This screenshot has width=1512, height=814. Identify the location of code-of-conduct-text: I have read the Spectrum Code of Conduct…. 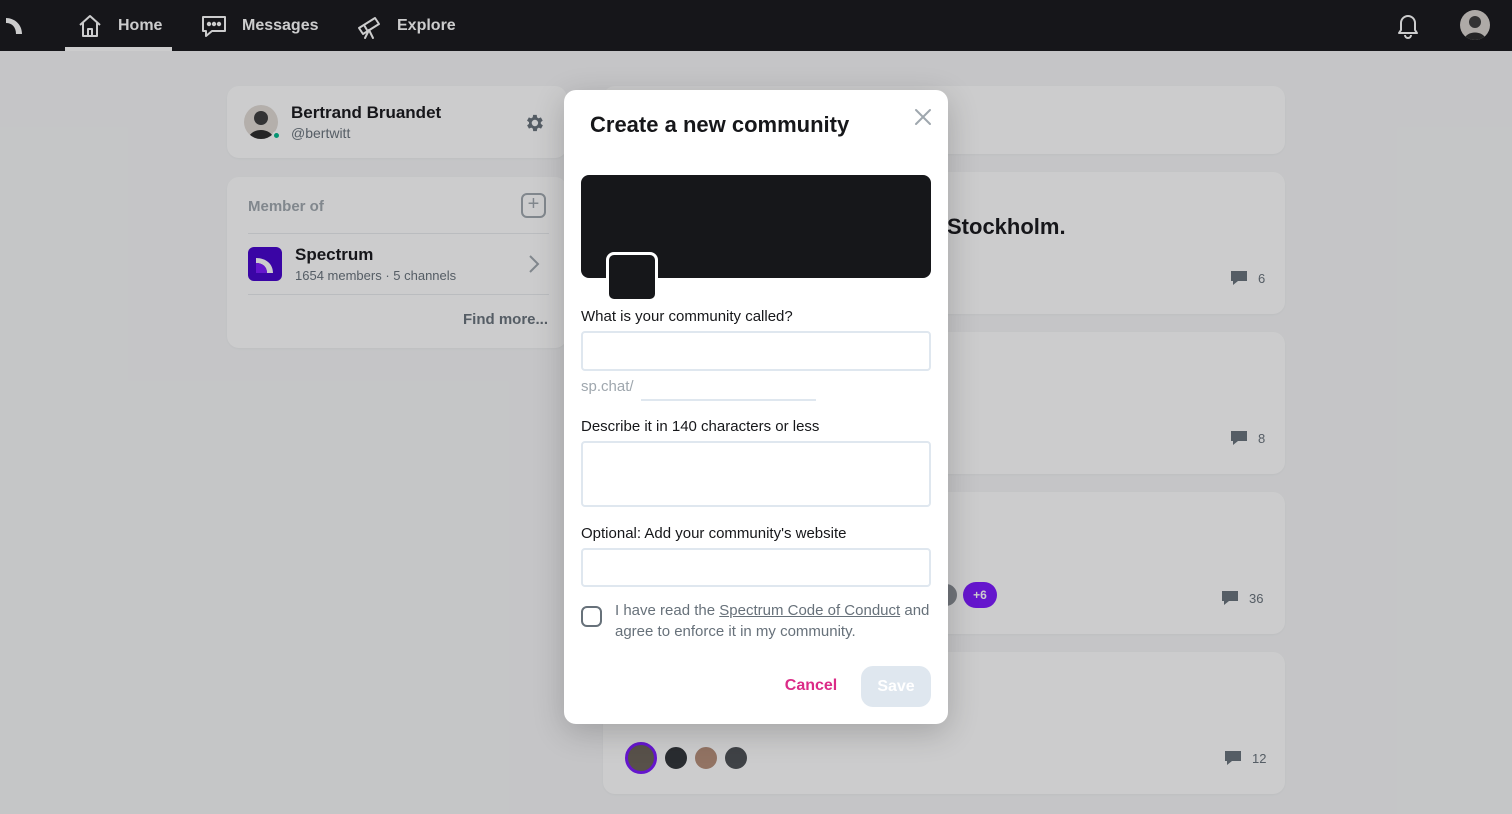
(775, 621).